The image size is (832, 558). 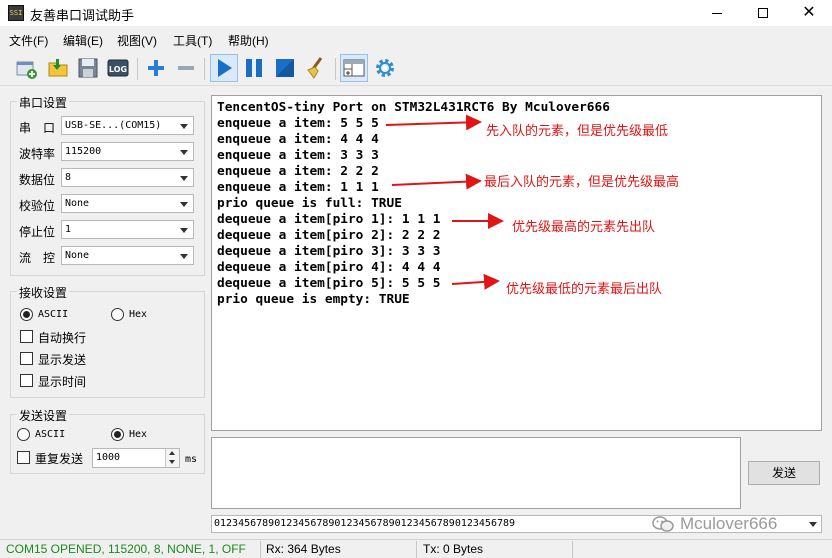 I want to click on port-select: USB-SE...(COM15), so click(x=127, y=125).